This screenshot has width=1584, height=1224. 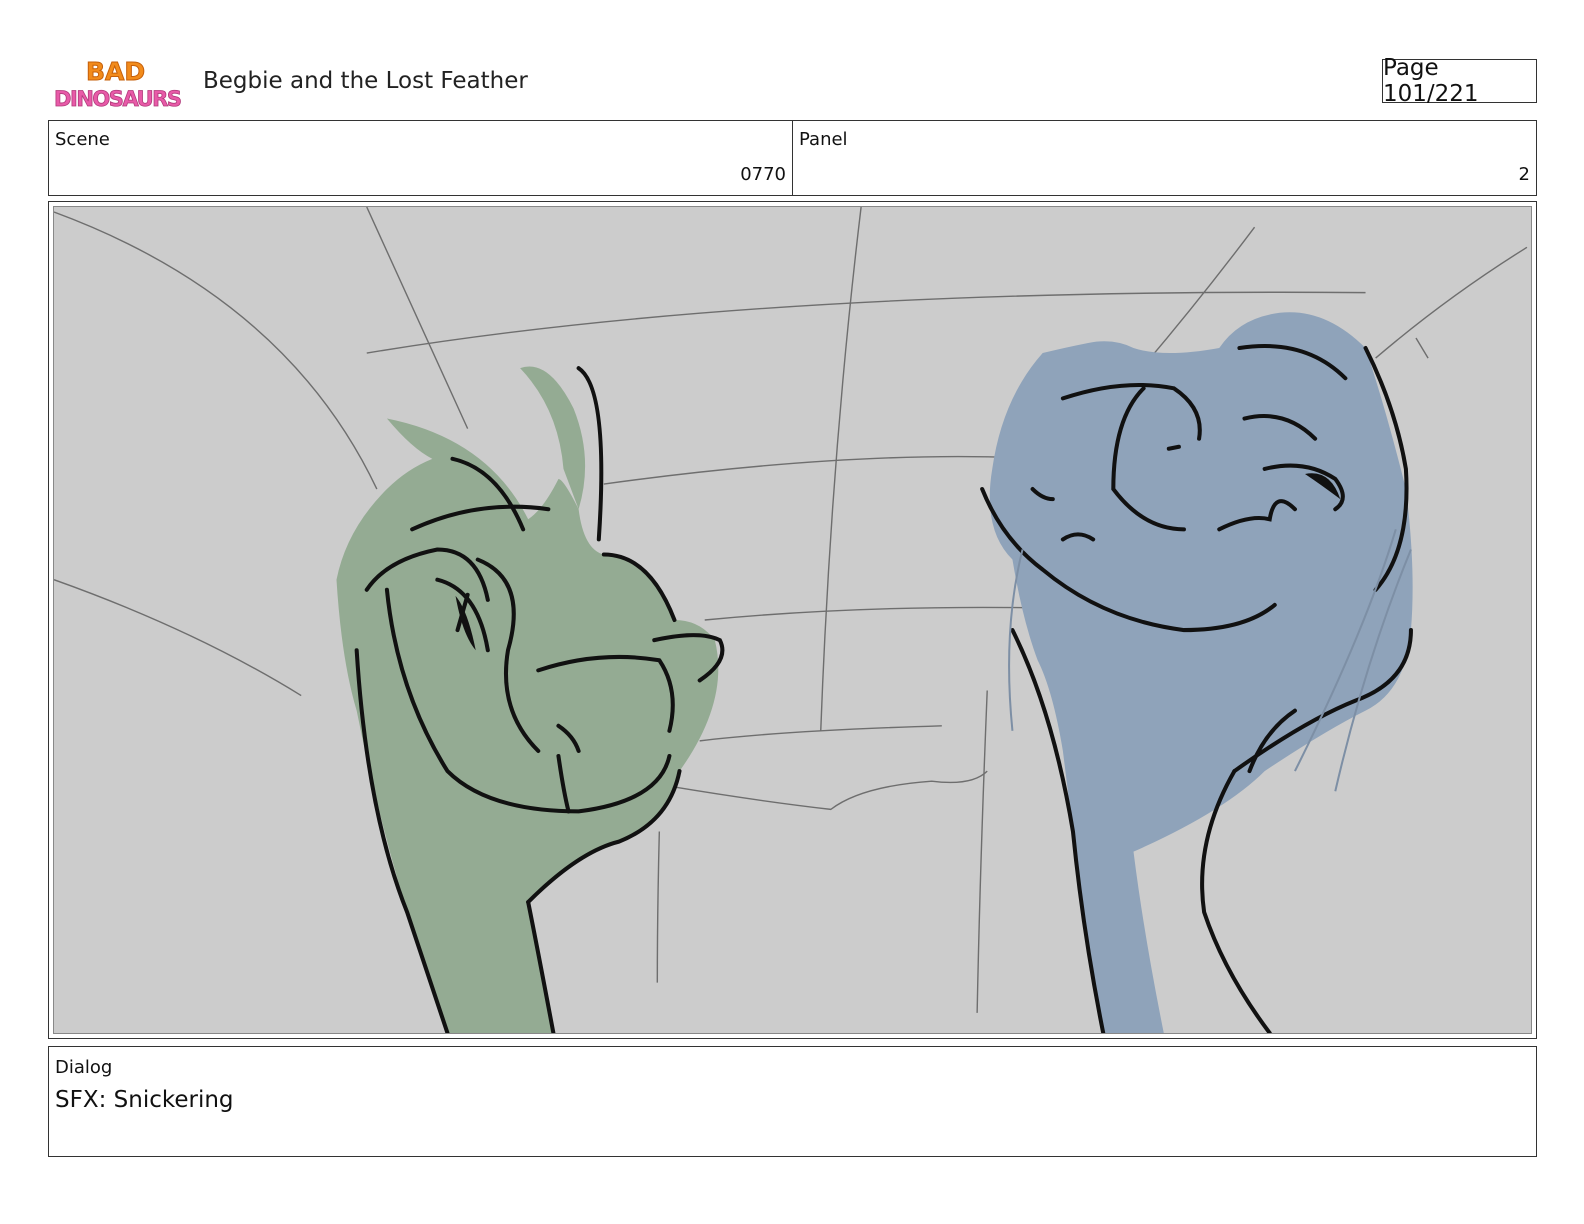 I want to click on svg-text: DINOSAURS, so click(x=118, y=99).